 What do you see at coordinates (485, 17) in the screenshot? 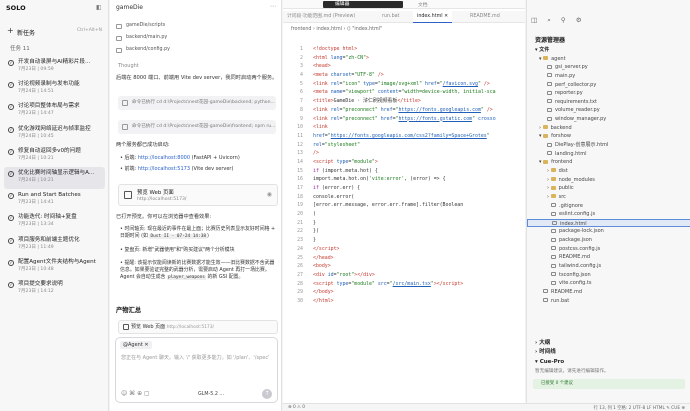
I see `file-tab: README.md` at bounding box center [485, 17].